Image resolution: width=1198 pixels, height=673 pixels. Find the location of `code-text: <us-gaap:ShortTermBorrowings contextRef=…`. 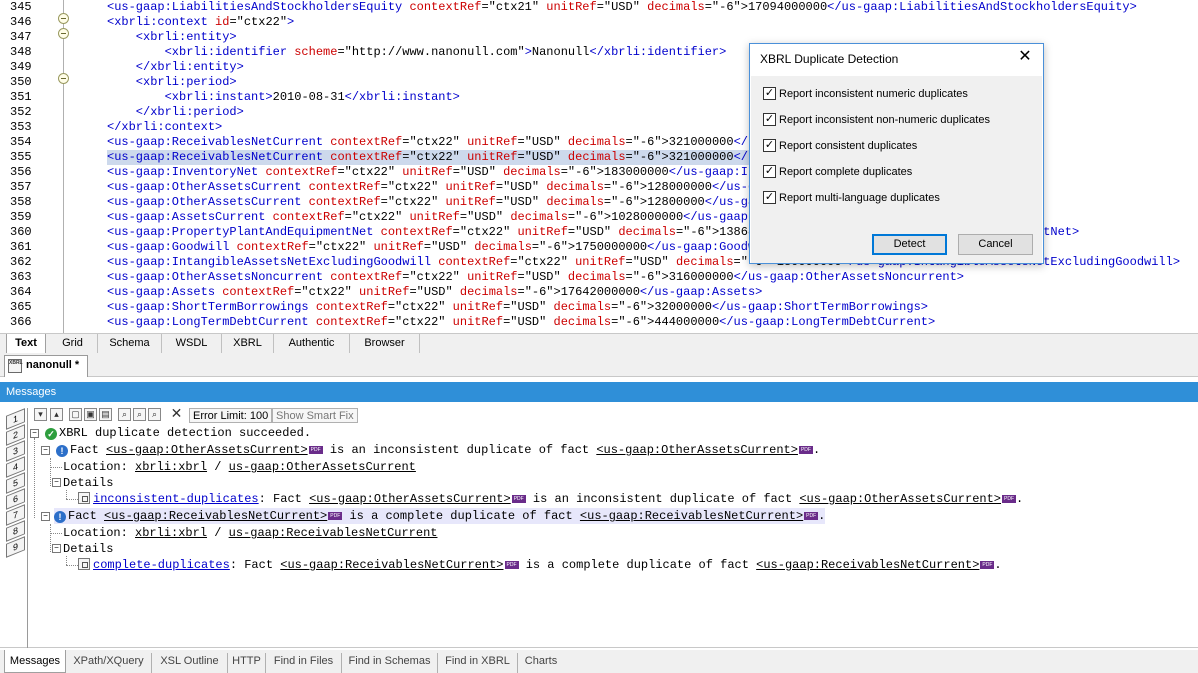

code-text: <us-gaap:ShortTermBorrowings contextRef=… is located at coordinates (517, 307).